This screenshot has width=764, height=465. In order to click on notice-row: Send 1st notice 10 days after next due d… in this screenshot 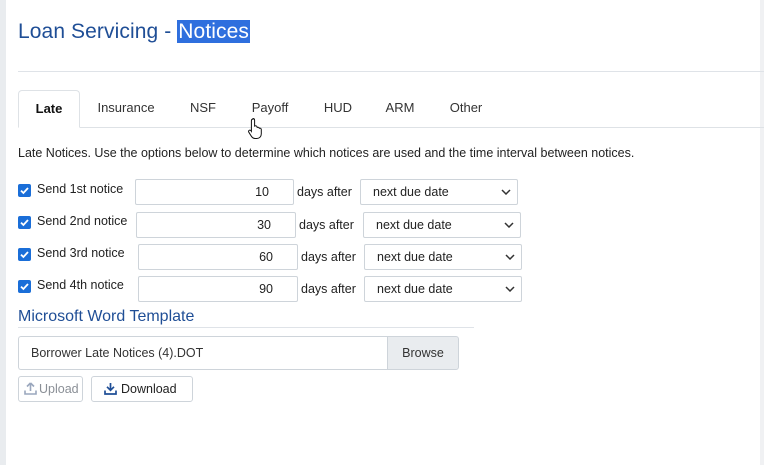, I will do `click(273, 194)`.